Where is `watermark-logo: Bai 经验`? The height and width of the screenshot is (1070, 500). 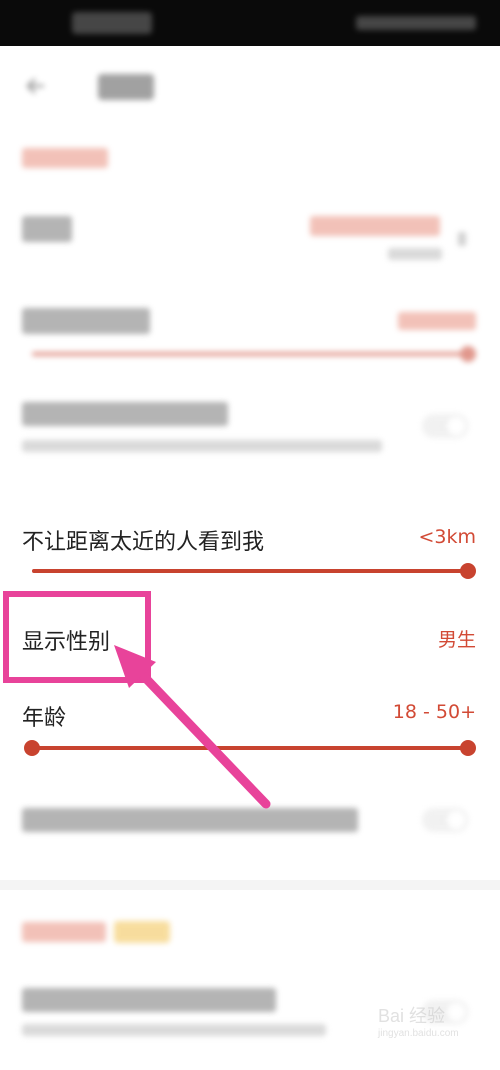 watermark-logo: Bai 经验 is located at coordinates (412, 1016).